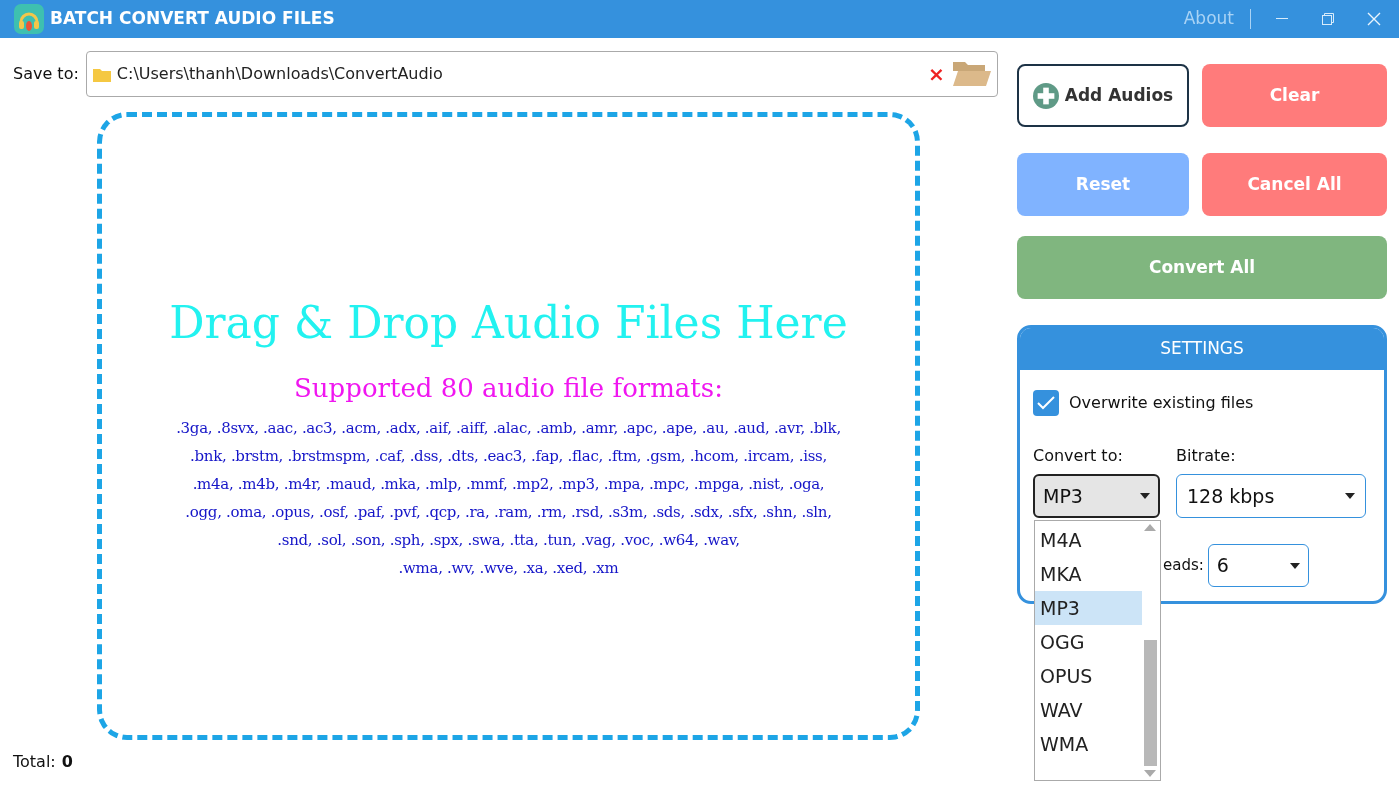 The image size is (1399, 787). What do you see at coordinates (1078, 456) in the screenshot?
I see `convert-to-label: Convert to:` at bounding box center [1078, 456].